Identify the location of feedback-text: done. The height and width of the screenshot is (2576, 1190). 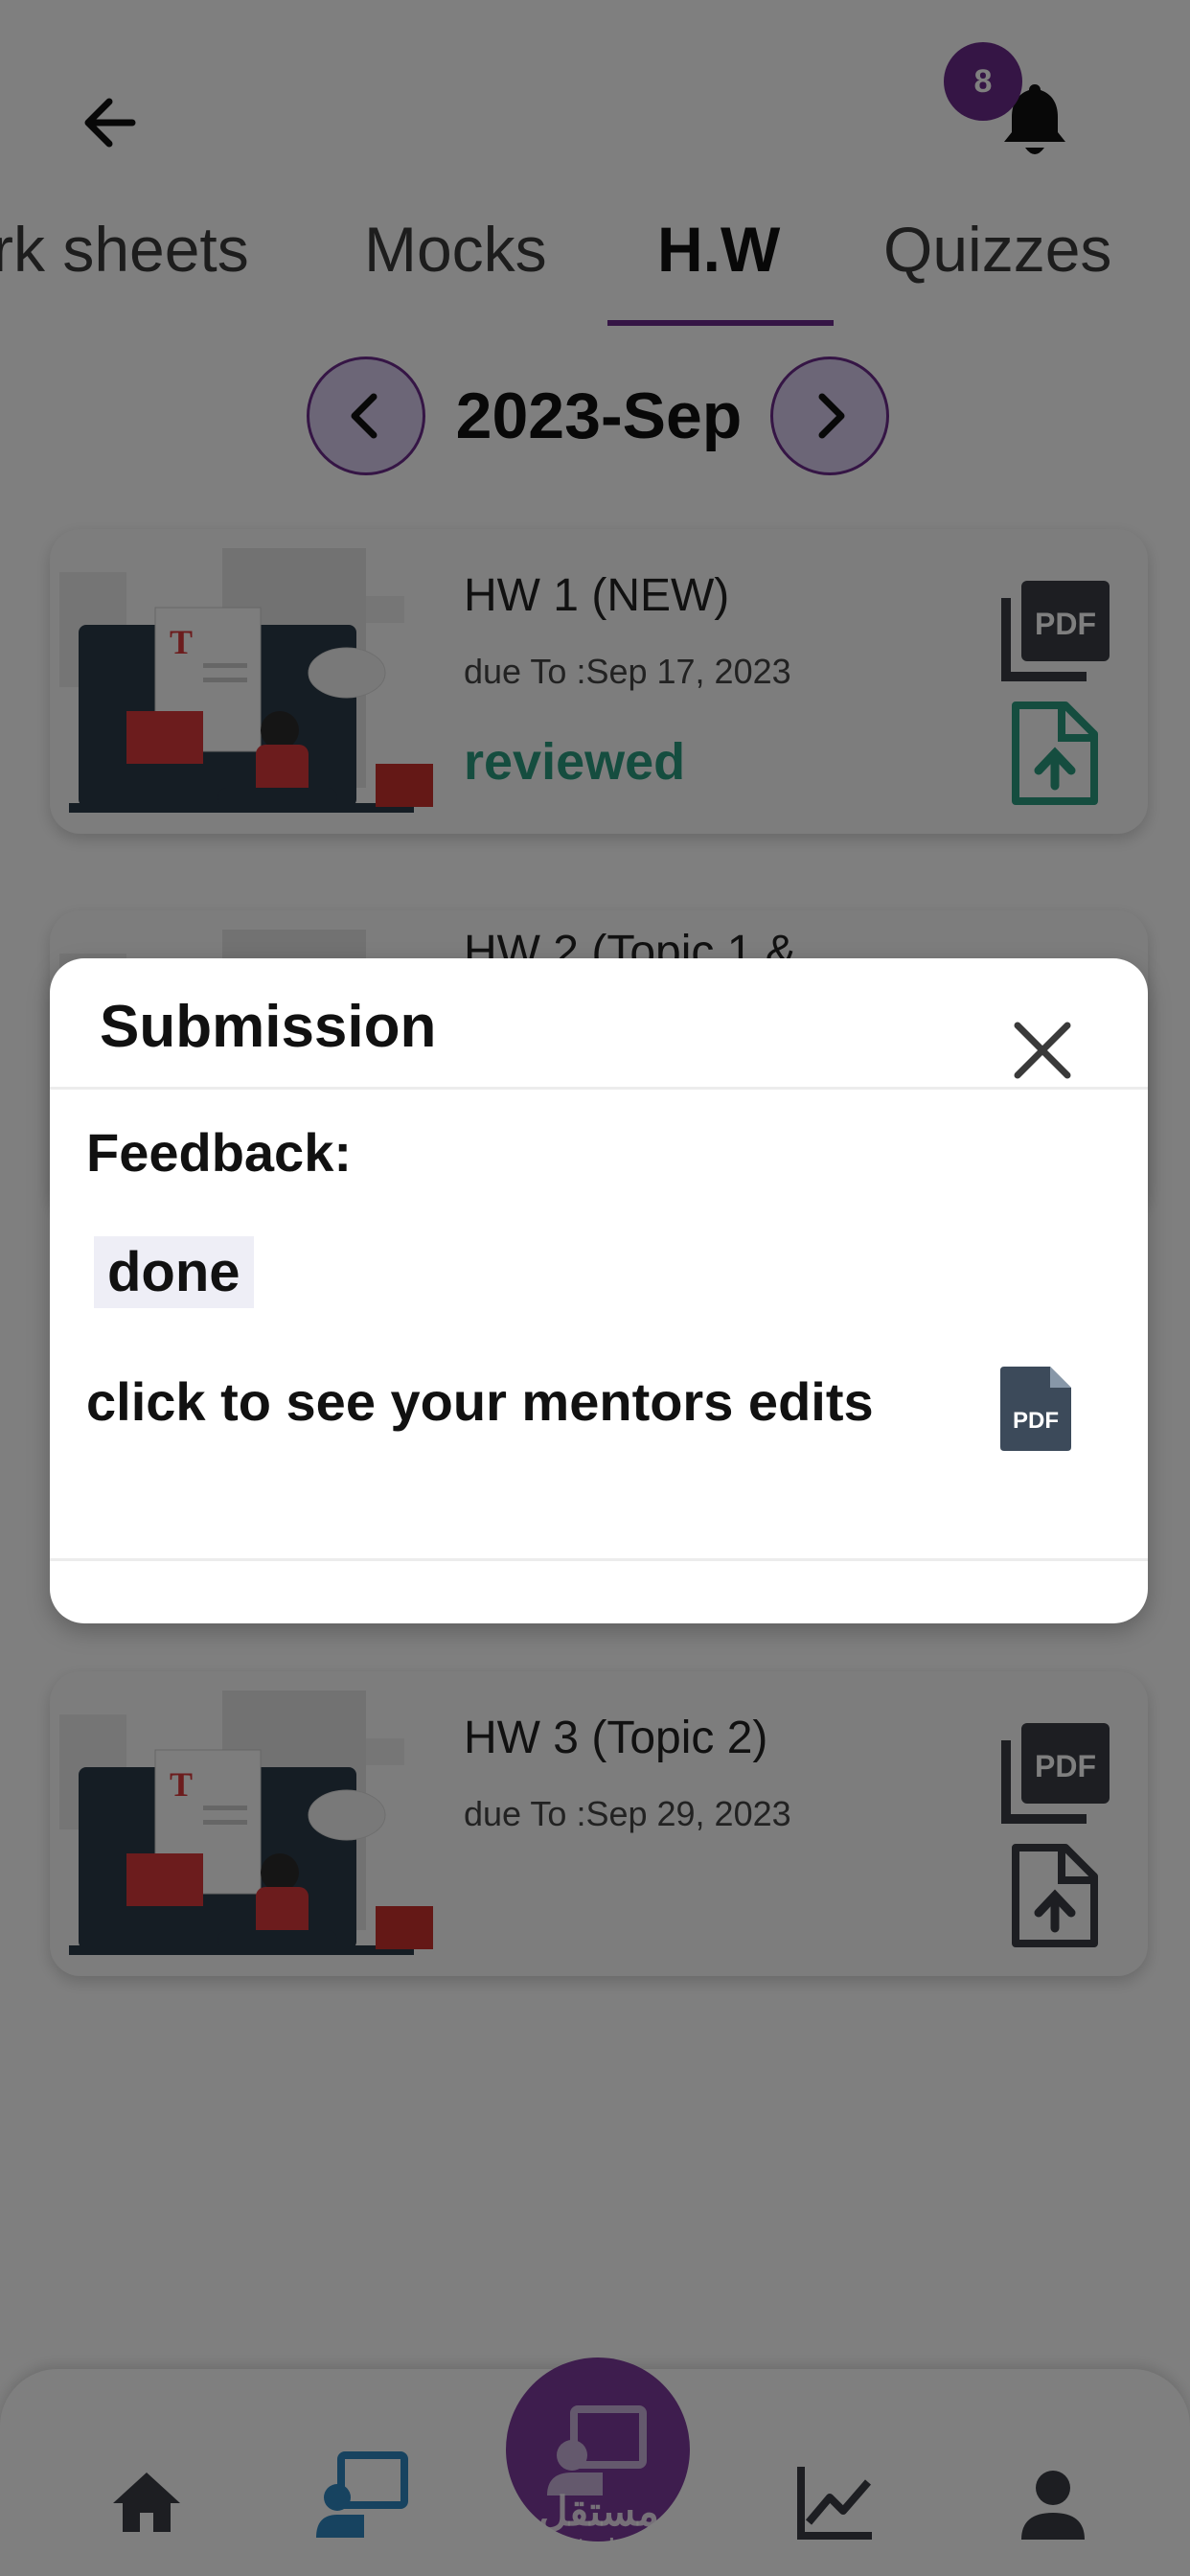
(174, 1272).